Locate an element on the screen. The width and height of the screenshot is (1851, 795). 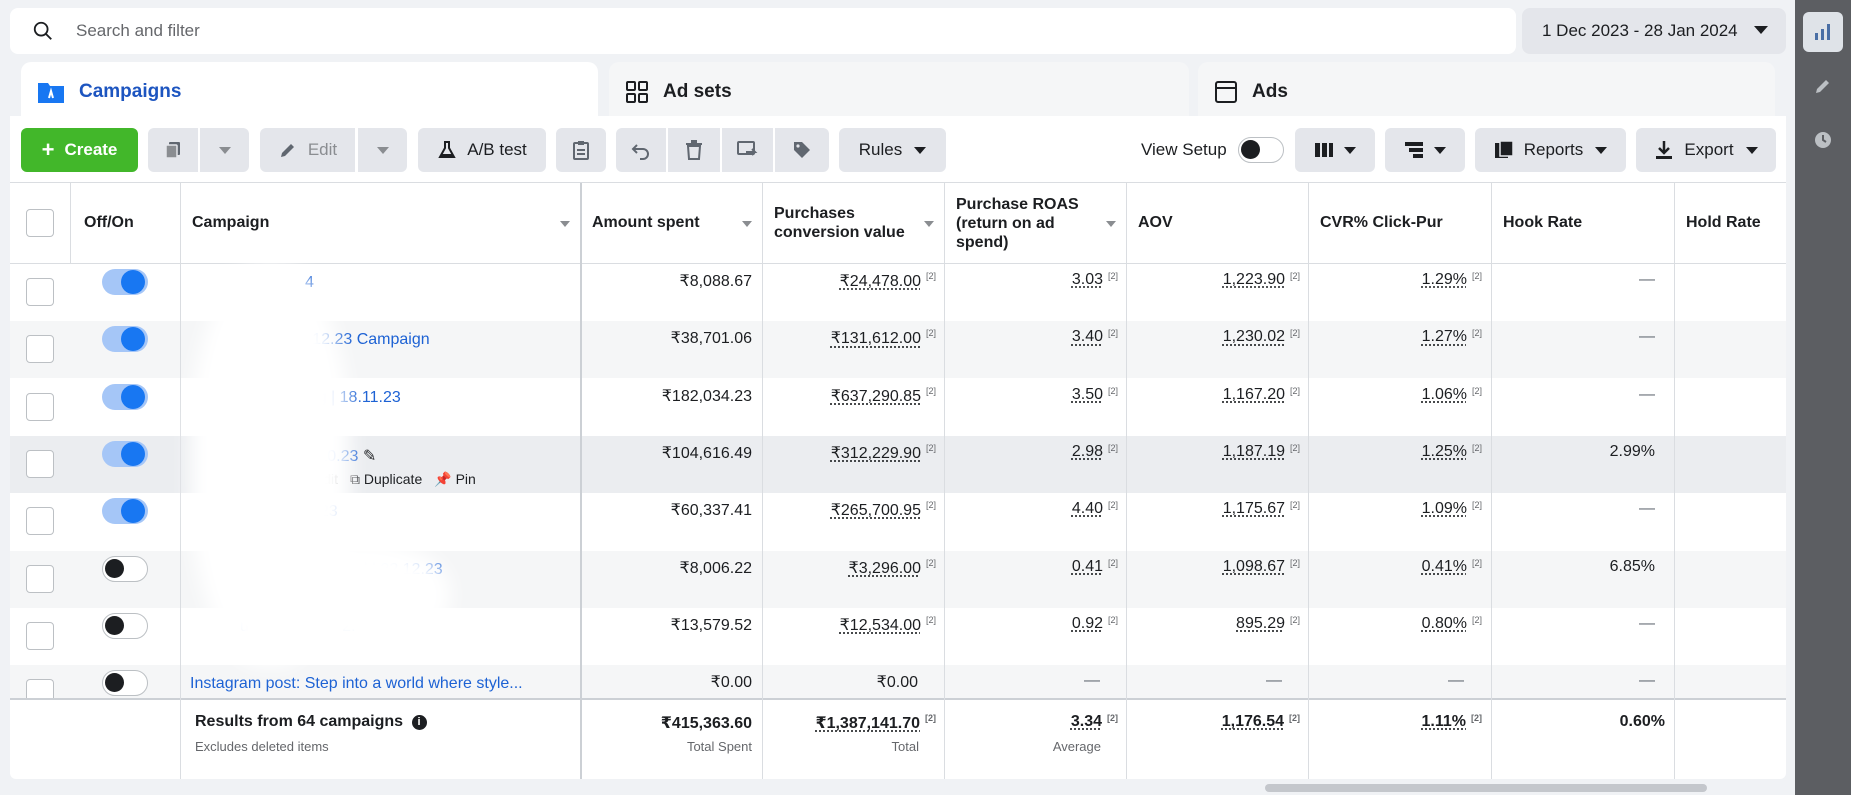
cell-value: ₹12,534.00 [2] is located at coordinates (850, 636).